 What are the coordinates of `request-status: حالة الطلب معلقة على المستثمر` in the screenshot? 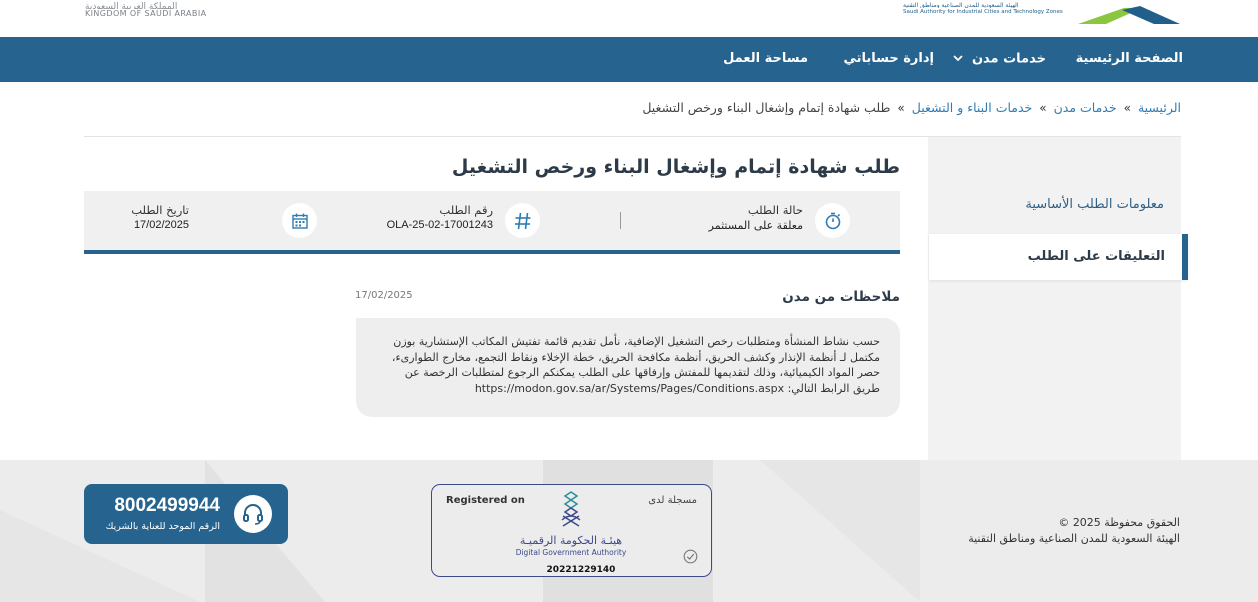 It's located at (764, 220).